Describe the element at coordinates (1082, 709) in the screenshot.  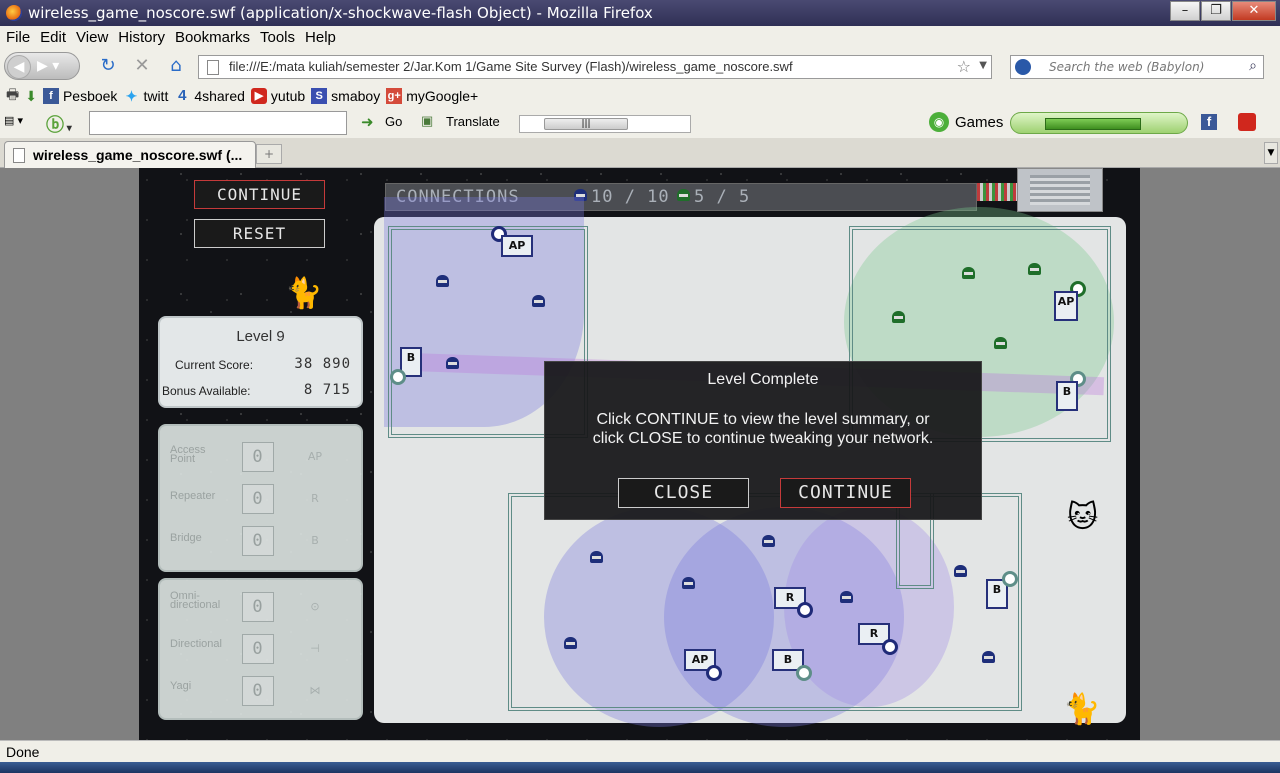
I see `cat-blue-icon: 🐈` at that location.